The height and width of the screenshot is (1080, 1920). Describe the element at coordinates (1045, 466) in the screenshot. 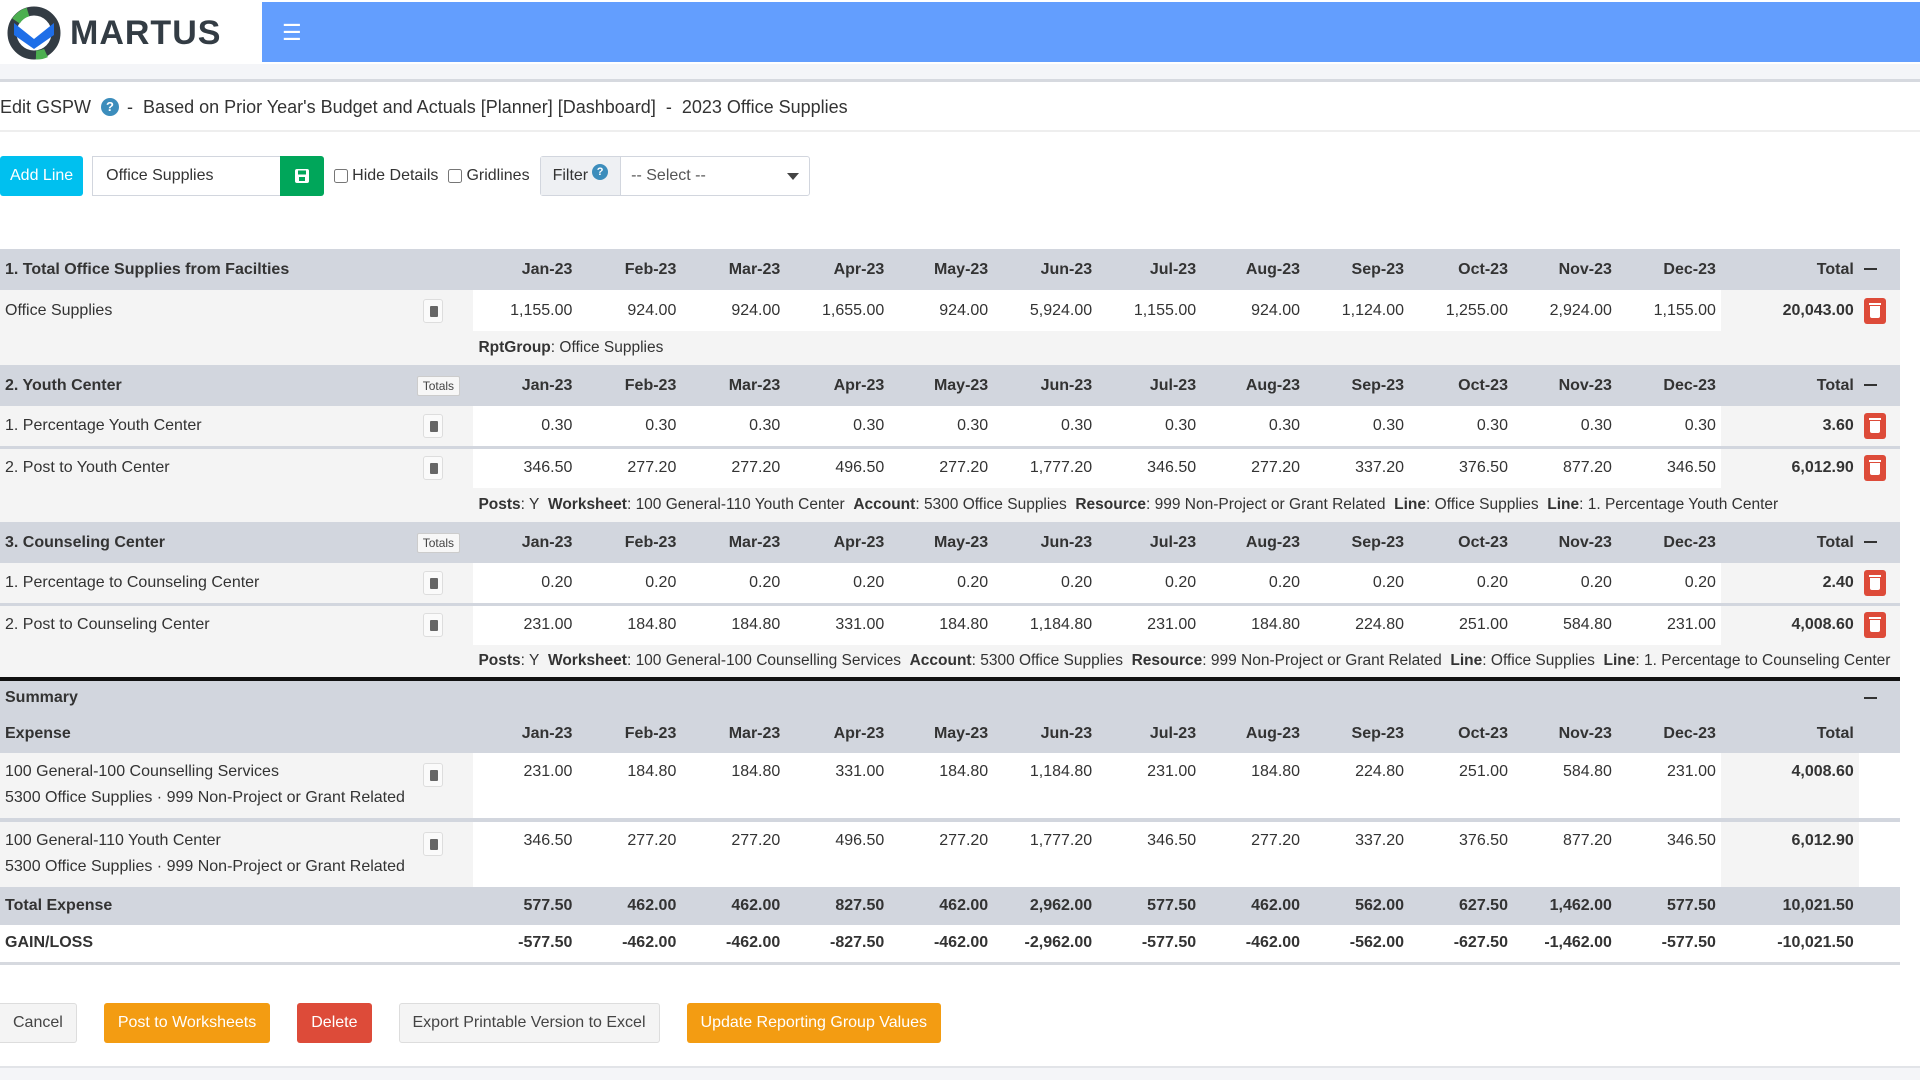

I see `month-value: 1,777.20` at that location.